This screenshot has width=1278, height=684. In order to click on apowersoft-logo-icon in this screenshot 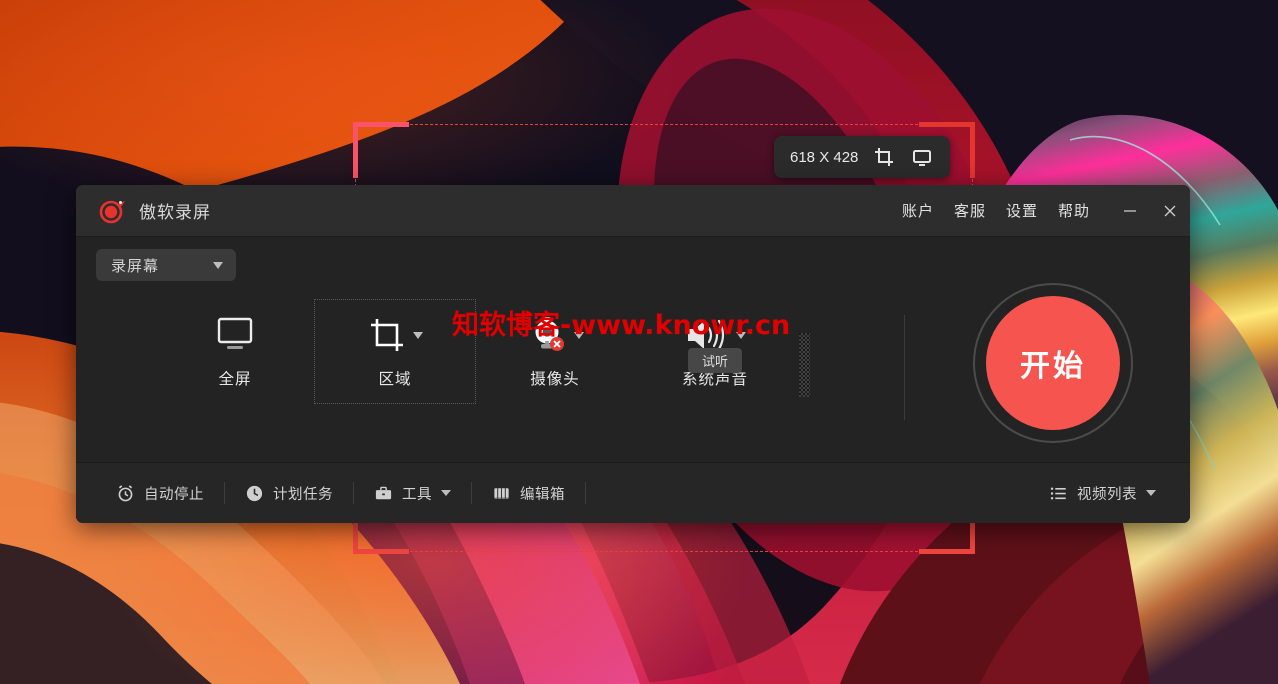, I will do `click(113, 211)`.